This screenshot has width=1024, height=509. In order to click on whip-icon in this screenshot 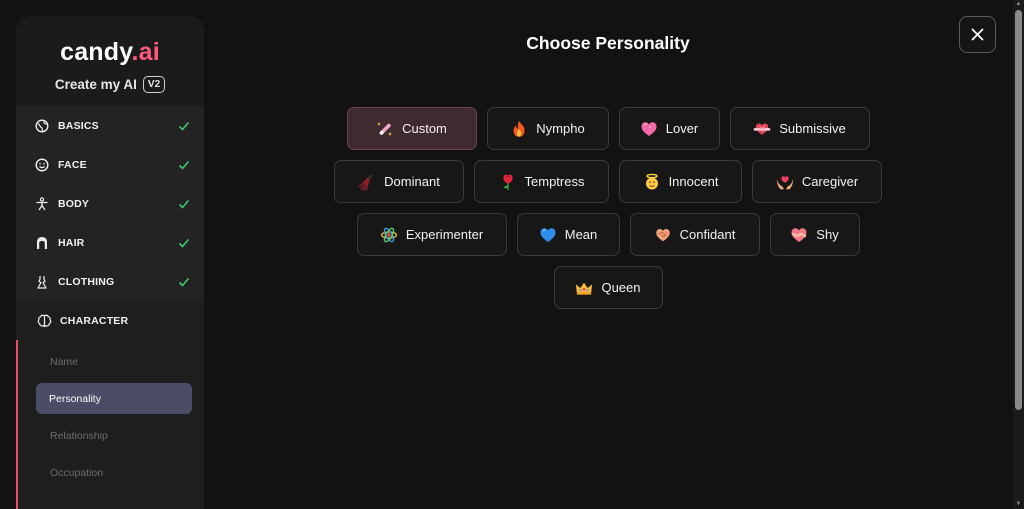, I will do `click(366, 182)`.